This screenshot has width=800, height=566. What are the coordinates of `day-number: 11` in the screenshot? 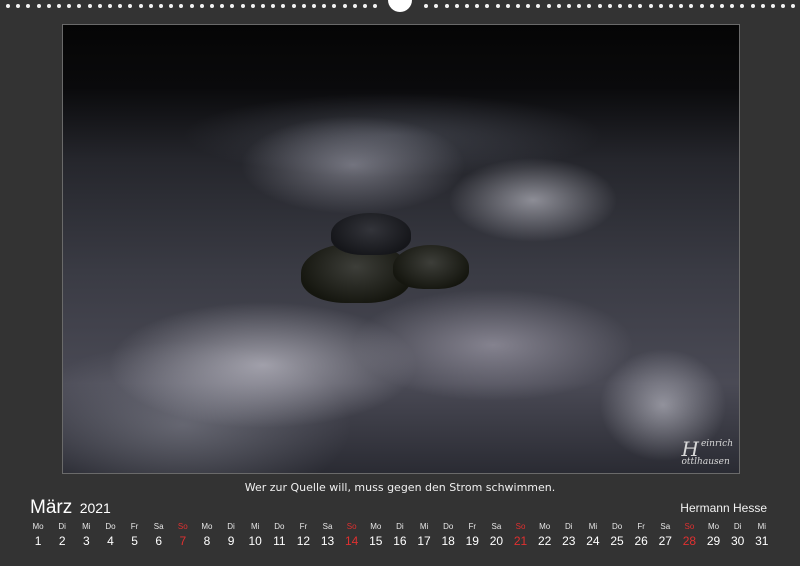 It's located at (279, 541).